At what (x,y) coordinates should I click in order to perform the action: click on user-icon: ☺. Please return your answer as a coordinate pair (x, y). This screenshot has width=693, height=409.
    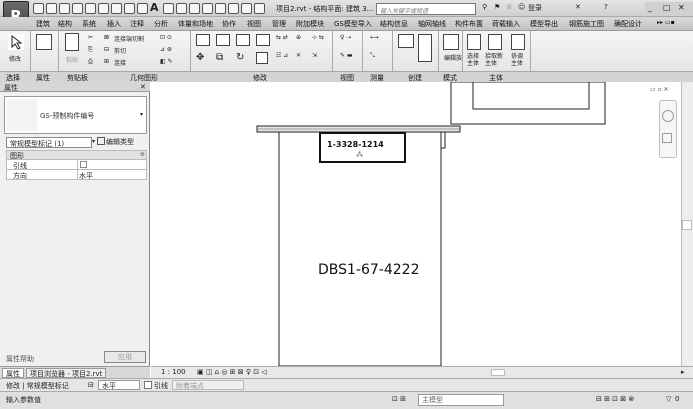
    Looking at the image, I should click on (521, 7).